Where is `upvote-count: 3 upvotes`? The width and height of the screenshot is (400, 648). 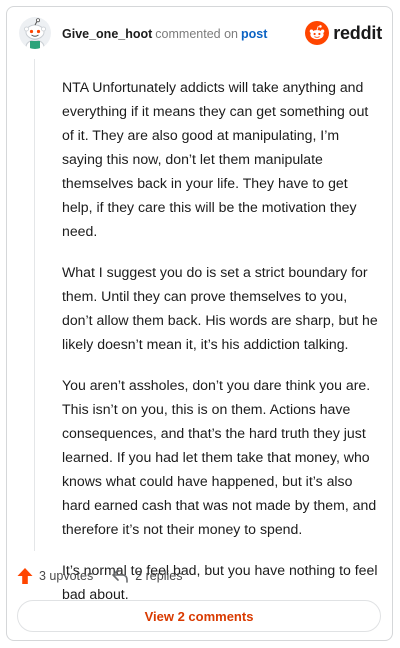 upvote-count: 3 upvotes is located at coordinates (66, 576).